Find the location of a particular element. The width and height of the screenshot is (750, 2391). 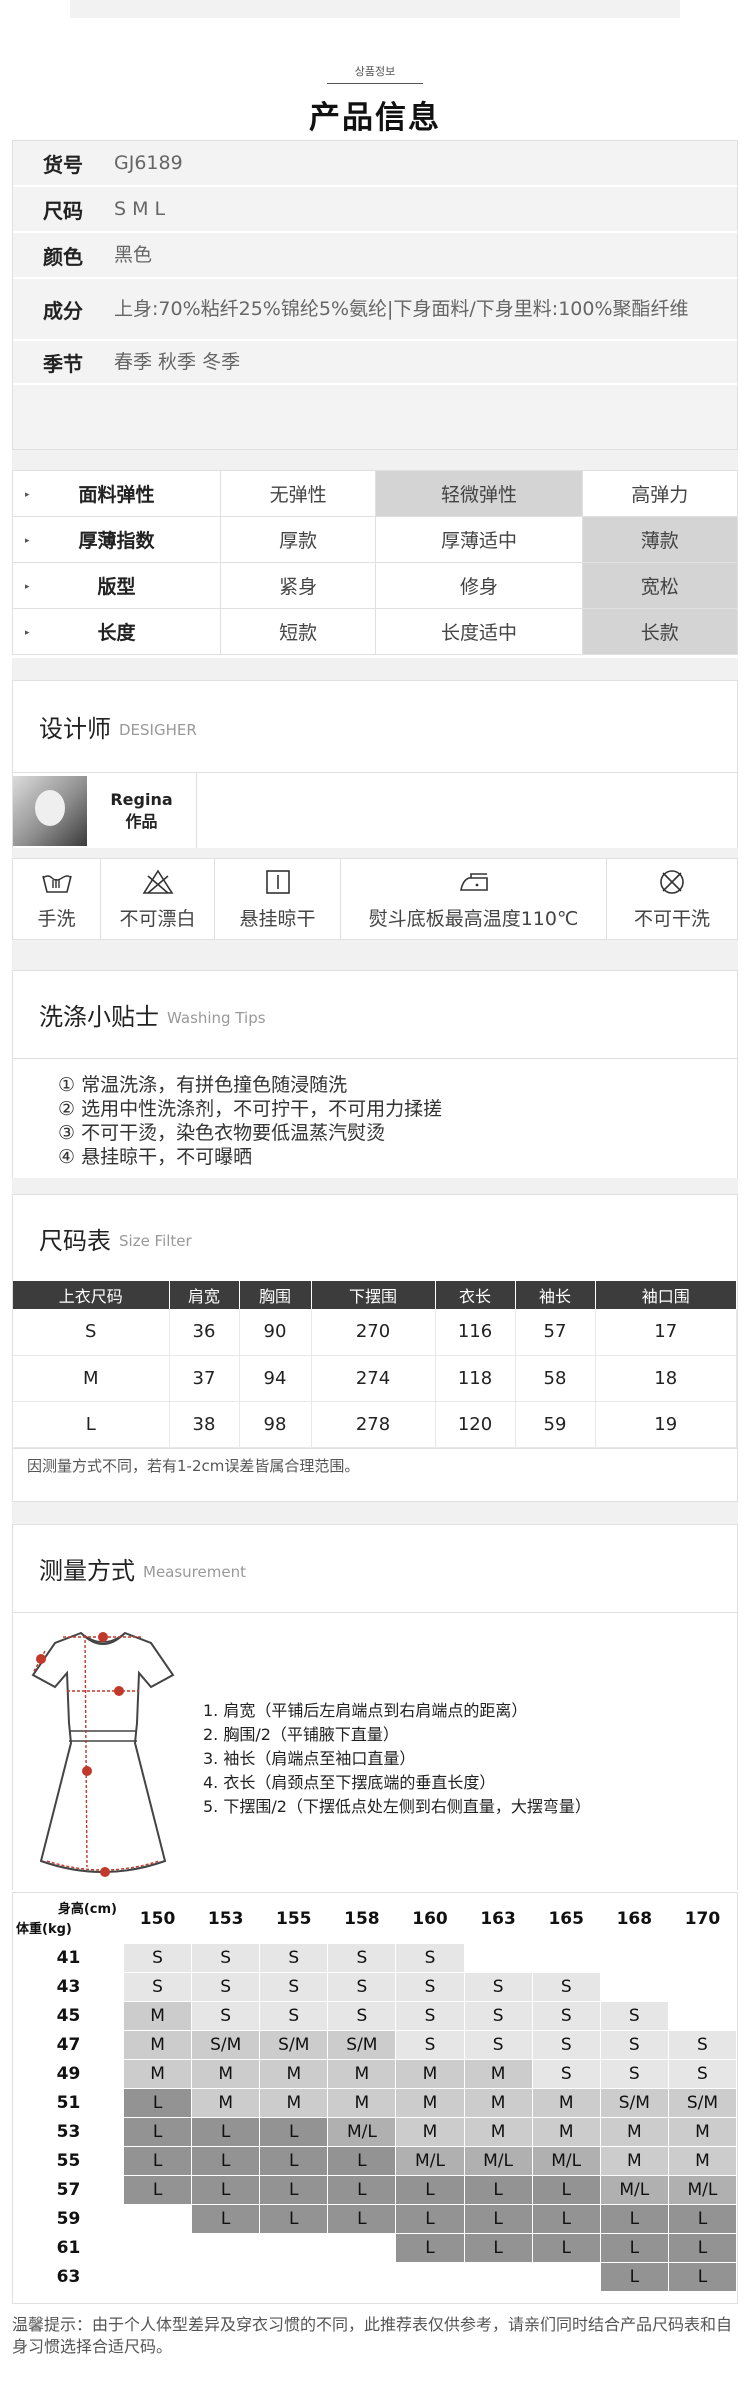

care-item: 不可干洗 is located at coordinates (672, 899).